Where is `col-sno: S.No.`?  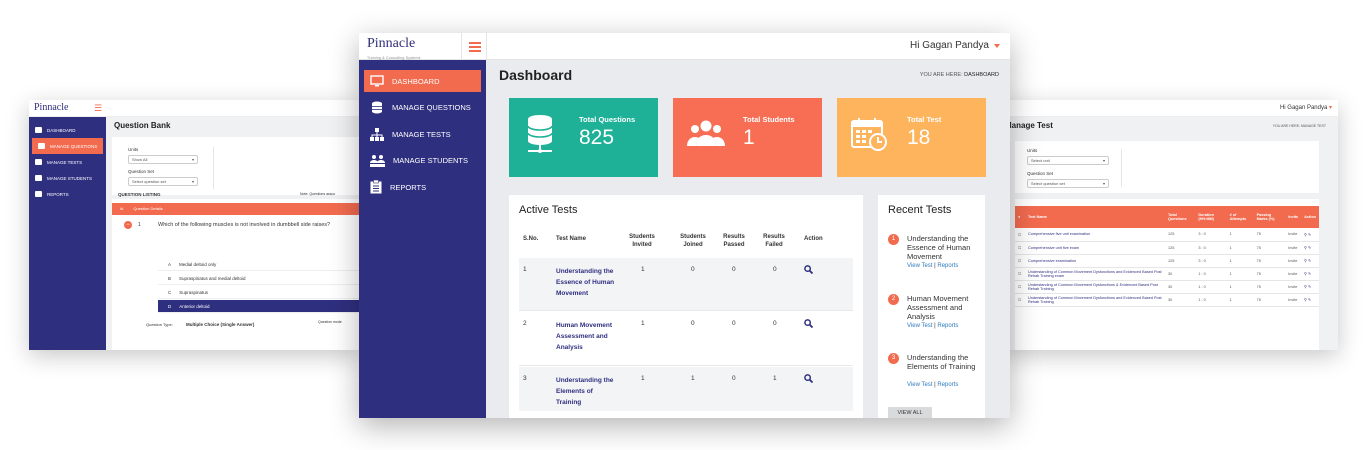 col-sno: S.No. is located at coordinates (531, 239).